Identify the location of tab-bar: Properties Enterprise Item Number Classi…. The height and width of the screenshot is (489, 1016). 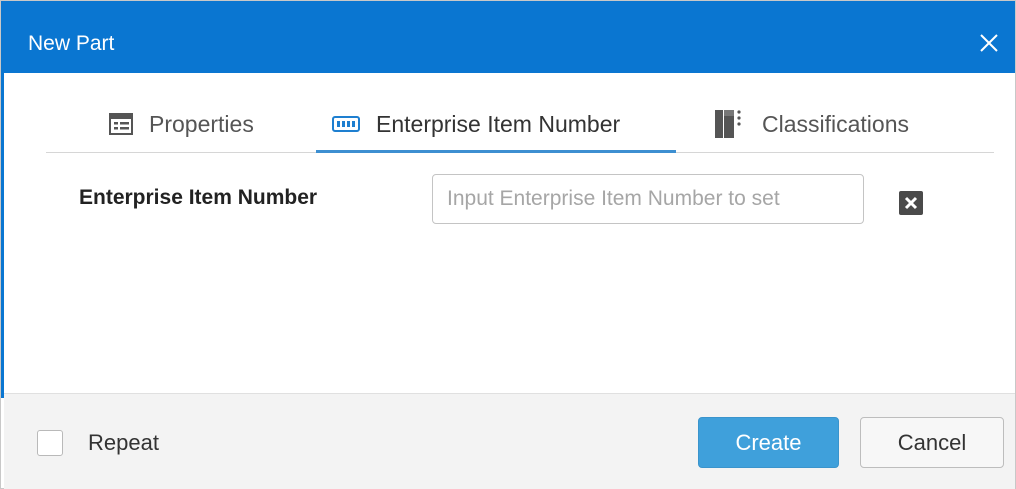
(520, 125).